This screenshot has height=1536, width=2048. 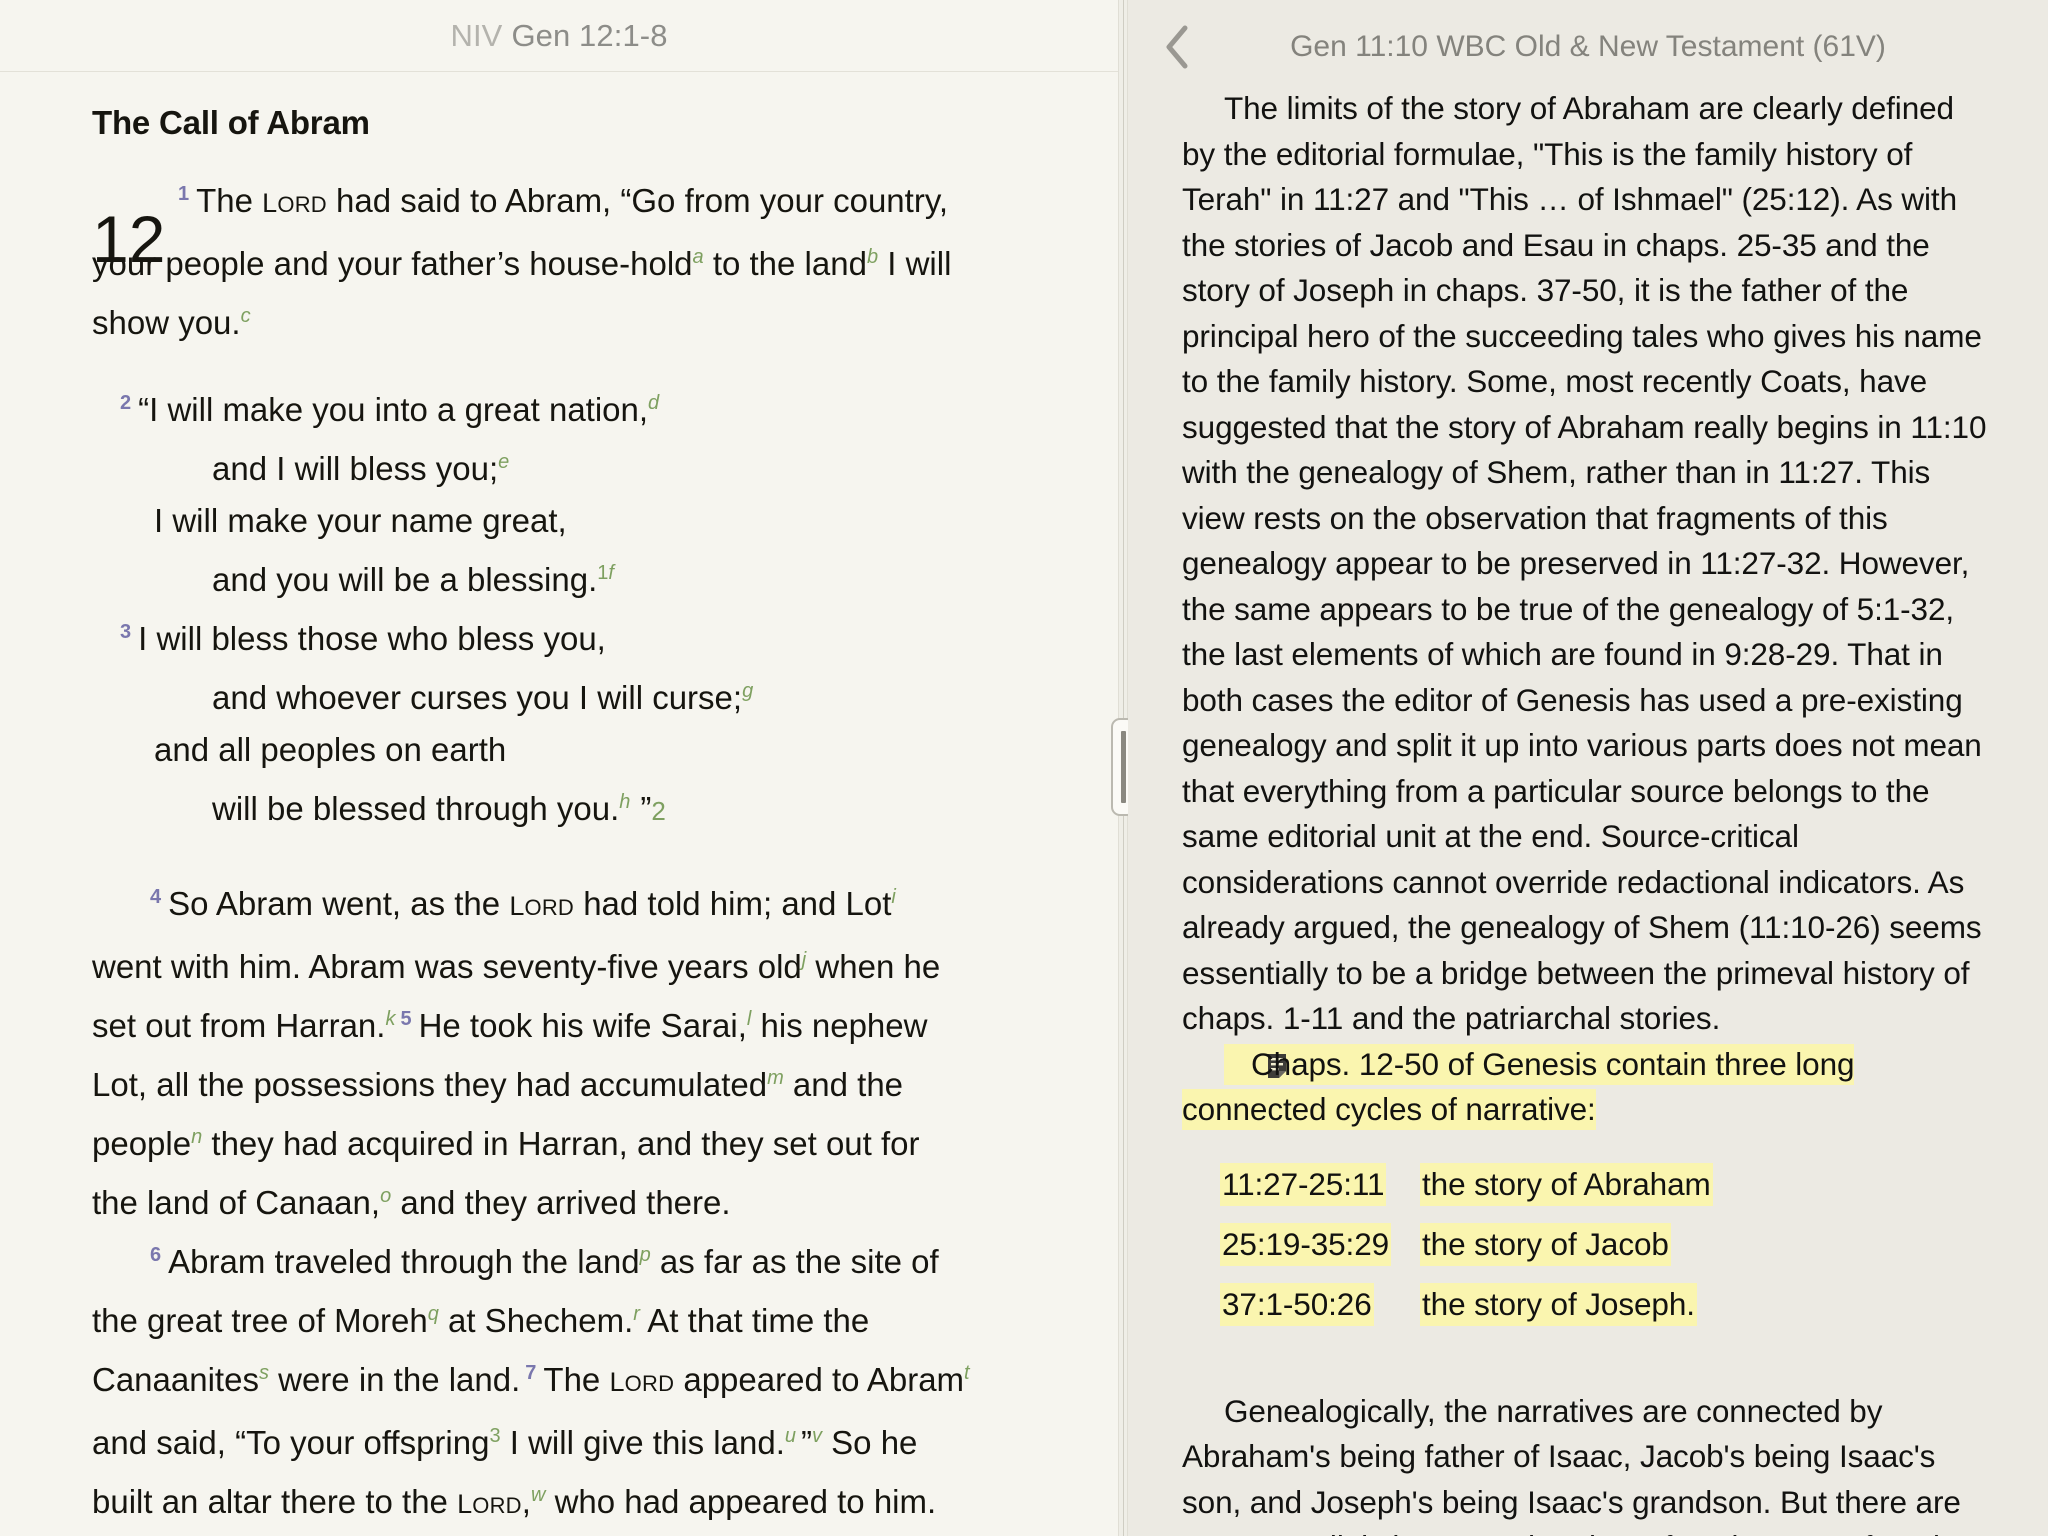 I want to click on verse-text: I will make your name great,, so click(x=360, y=520).